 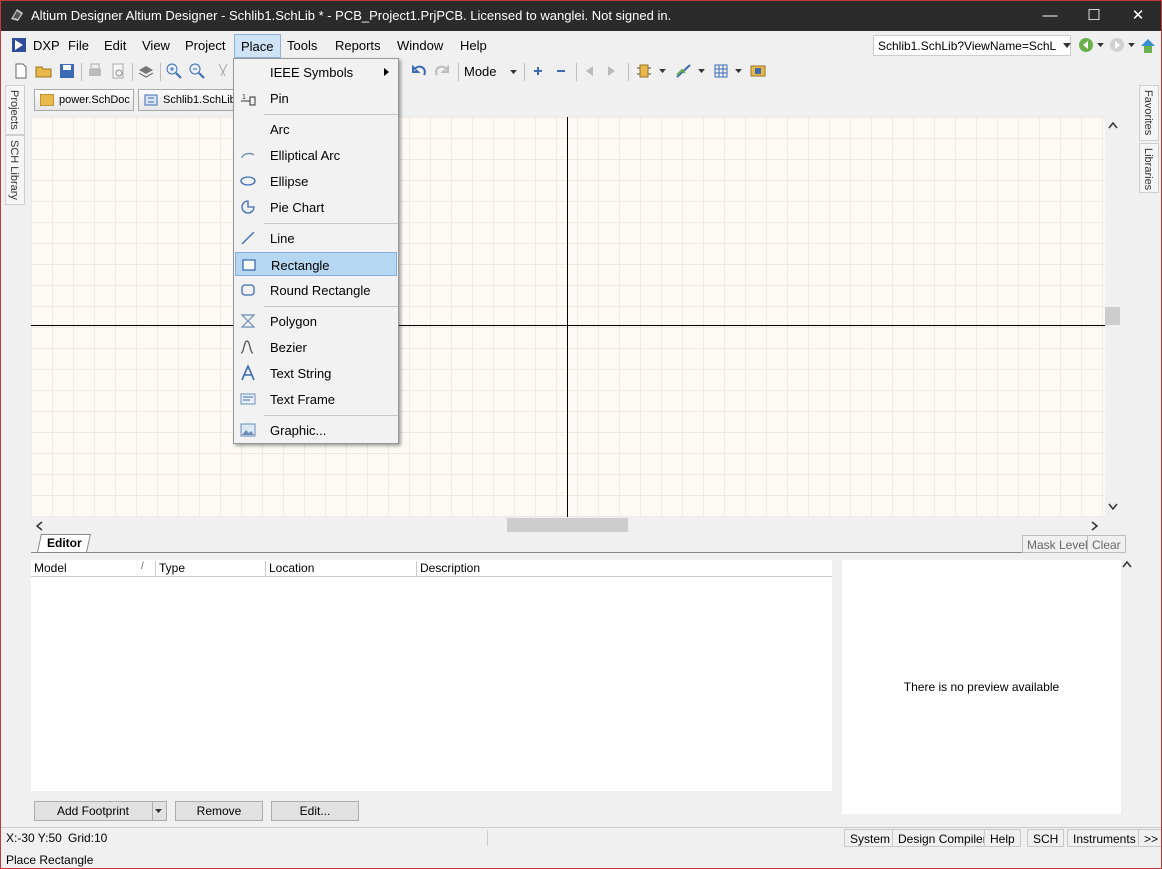 What do you see at coordinates (1138, 16) in the screenshot?
I see `close-button: ✕` at bounding box center [1138, 16].